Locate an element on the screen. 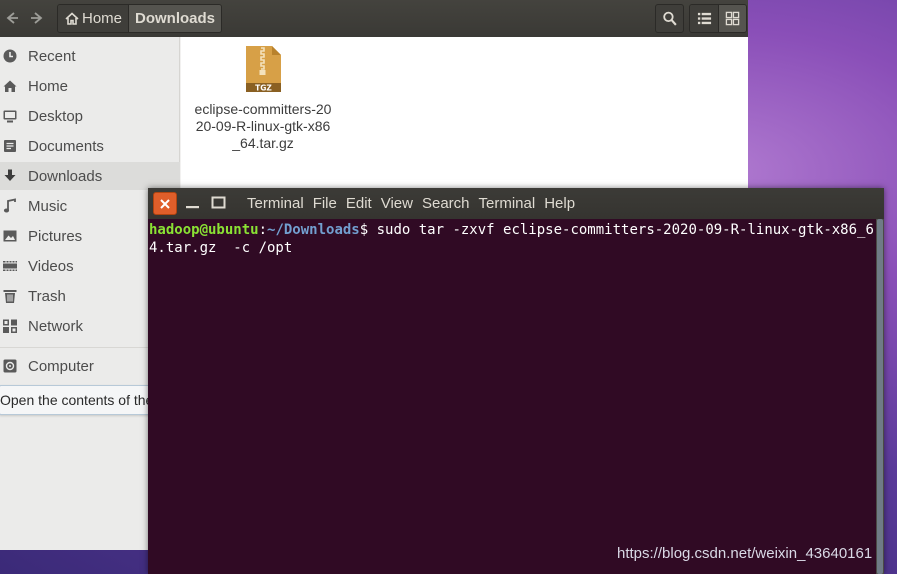 The width and height of the screenshot is (897, 574). menu-search: Search is located at coordinates (446, 203).